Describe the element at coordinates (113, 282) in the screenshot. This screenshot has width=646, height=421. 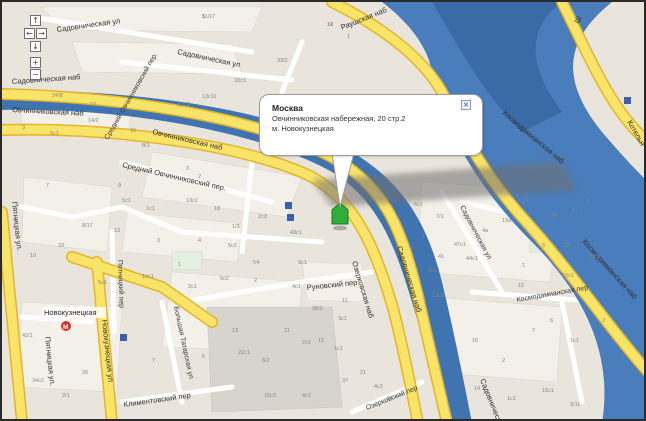
I see `street-pyatnitsky` at that location.